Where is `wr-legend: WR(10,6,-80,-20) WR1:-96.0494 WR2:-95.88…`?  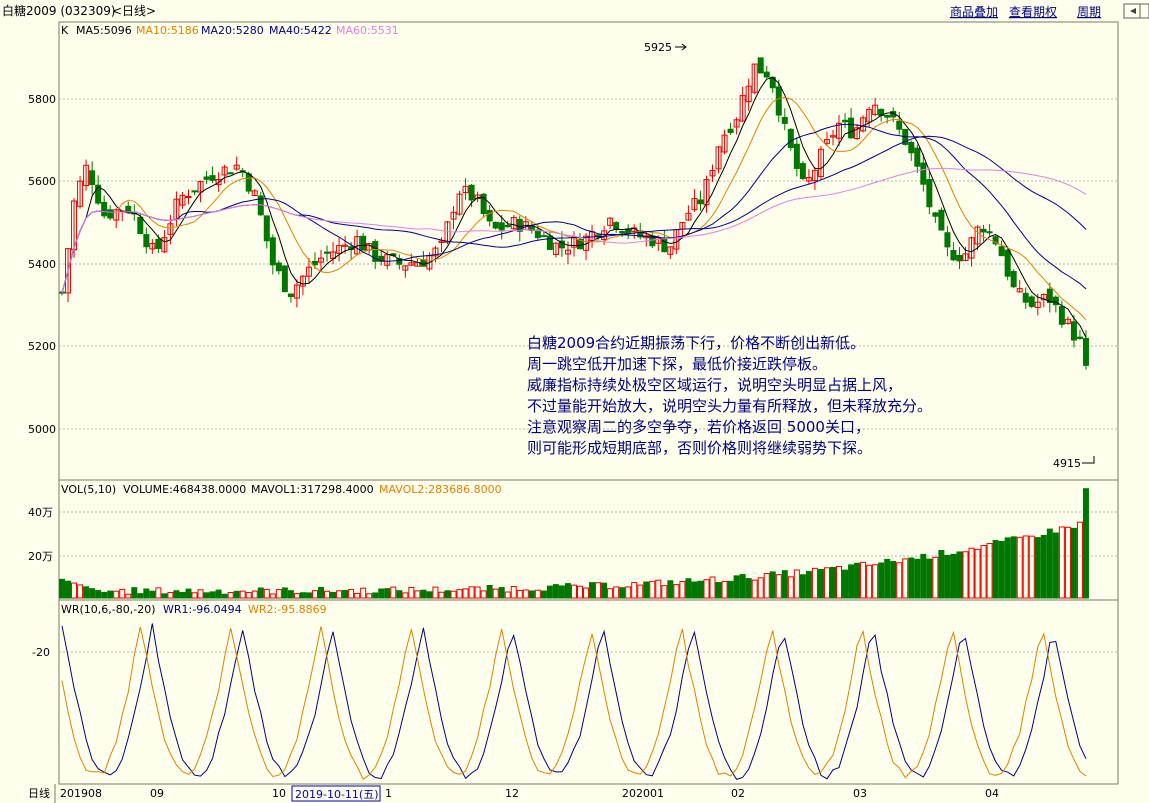
wr-legend: WR(10,6,-80,-20) WR1:-96.0494 WR2:-95.88… is located at coordinates (194, 609).